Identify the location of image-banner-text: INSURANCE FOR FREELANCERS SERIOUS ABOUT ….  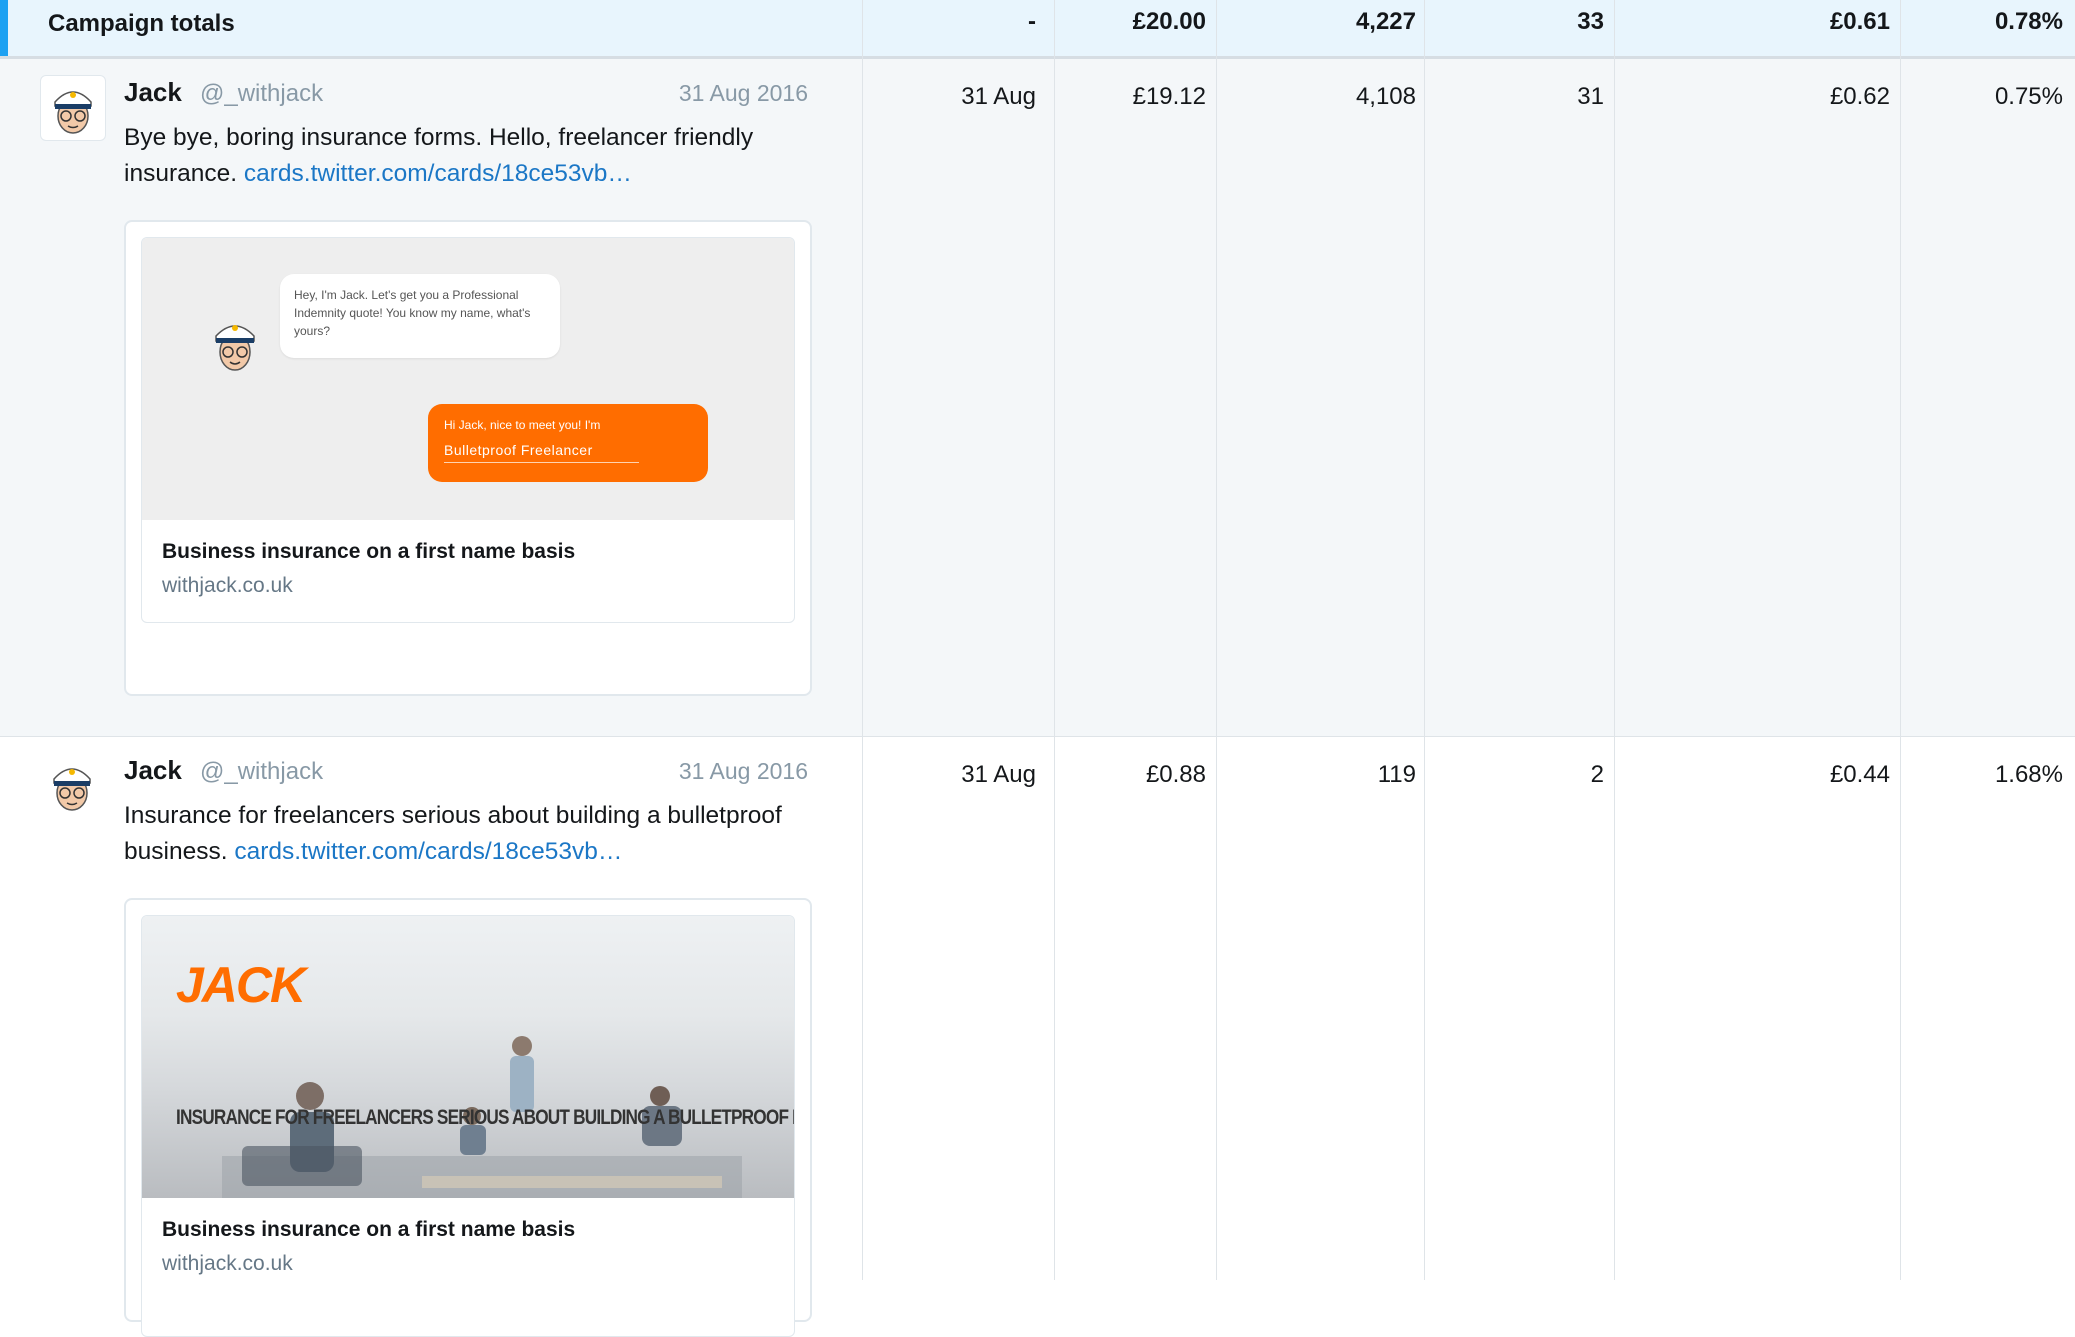
(485, 1117).